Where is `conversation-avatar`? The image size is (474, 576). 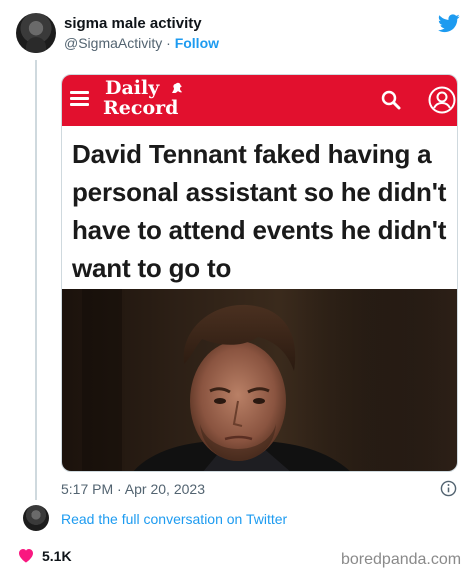 conversation-avatar is located at coordinates (36, 518).